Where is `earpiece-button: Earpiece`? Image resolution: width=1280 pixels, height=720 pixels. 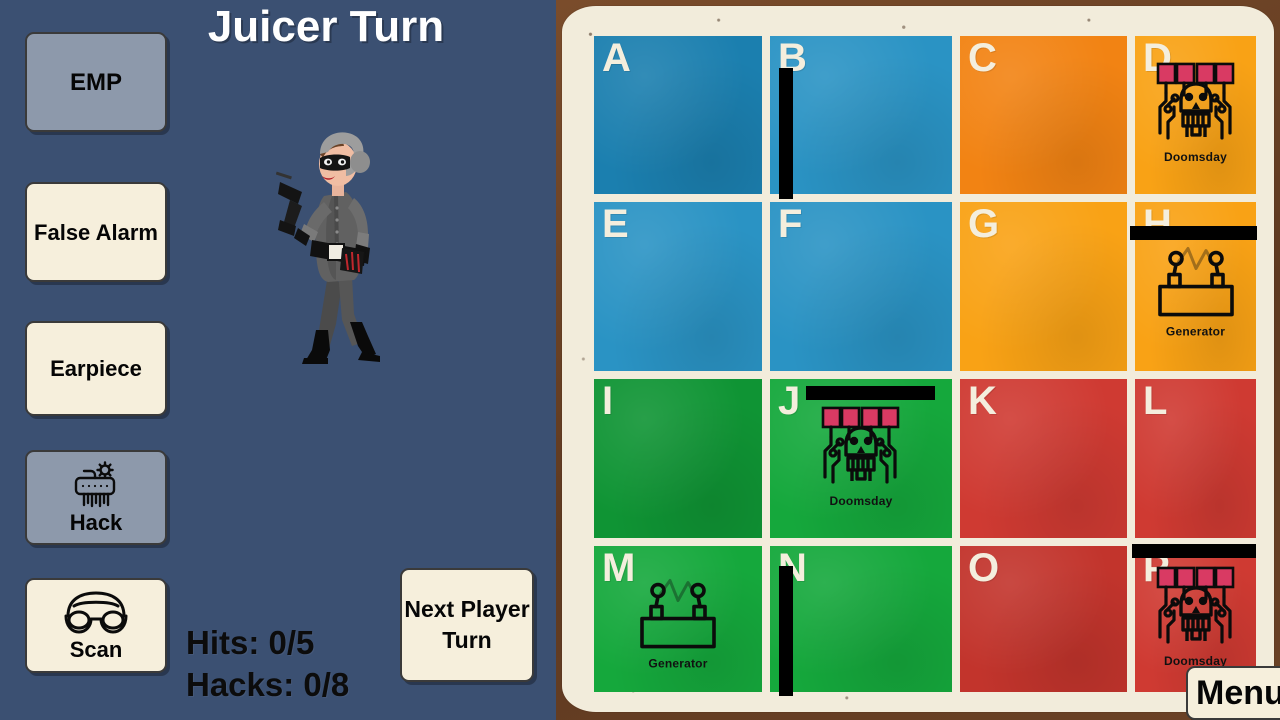 earpiece-button: Earpiece is located at coordinates (96, 368).